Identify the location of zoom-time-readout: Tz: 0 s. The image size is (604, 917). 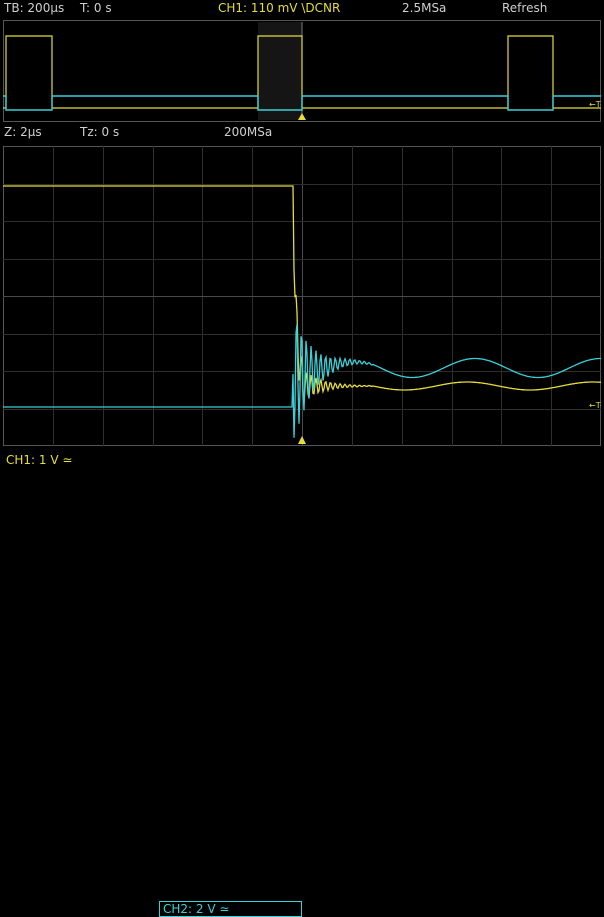
(99, 132).